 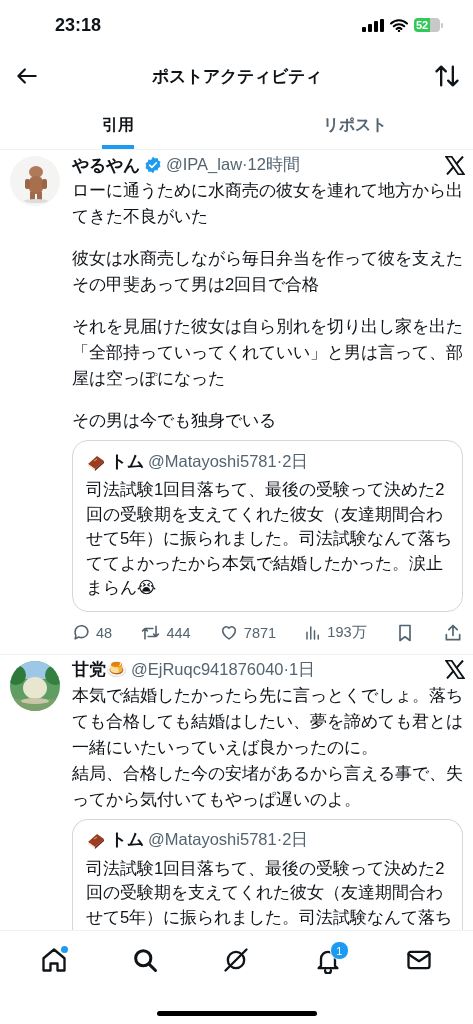 I want to click on quoted-post: トム @Matayoshi5781·2日 司法試験1回目落ちて、最後の受験って決めた2回の受験期を支えてくれた彼女（友達期間合わせて5年）に振られました。司法試験なんて落ち, so click(x=267, y=874).